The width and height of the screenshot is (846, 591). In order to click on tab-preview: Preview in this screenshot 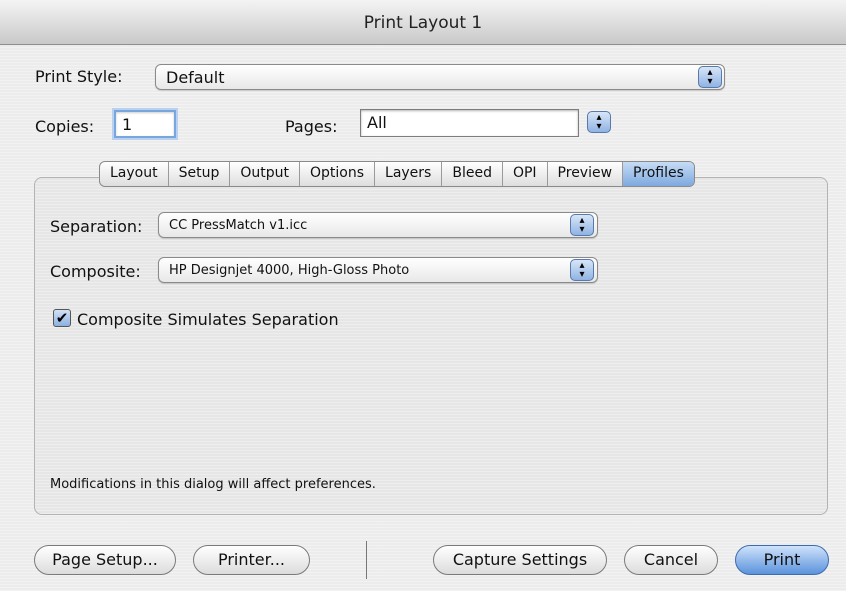, I will do `click(586, 174)`.